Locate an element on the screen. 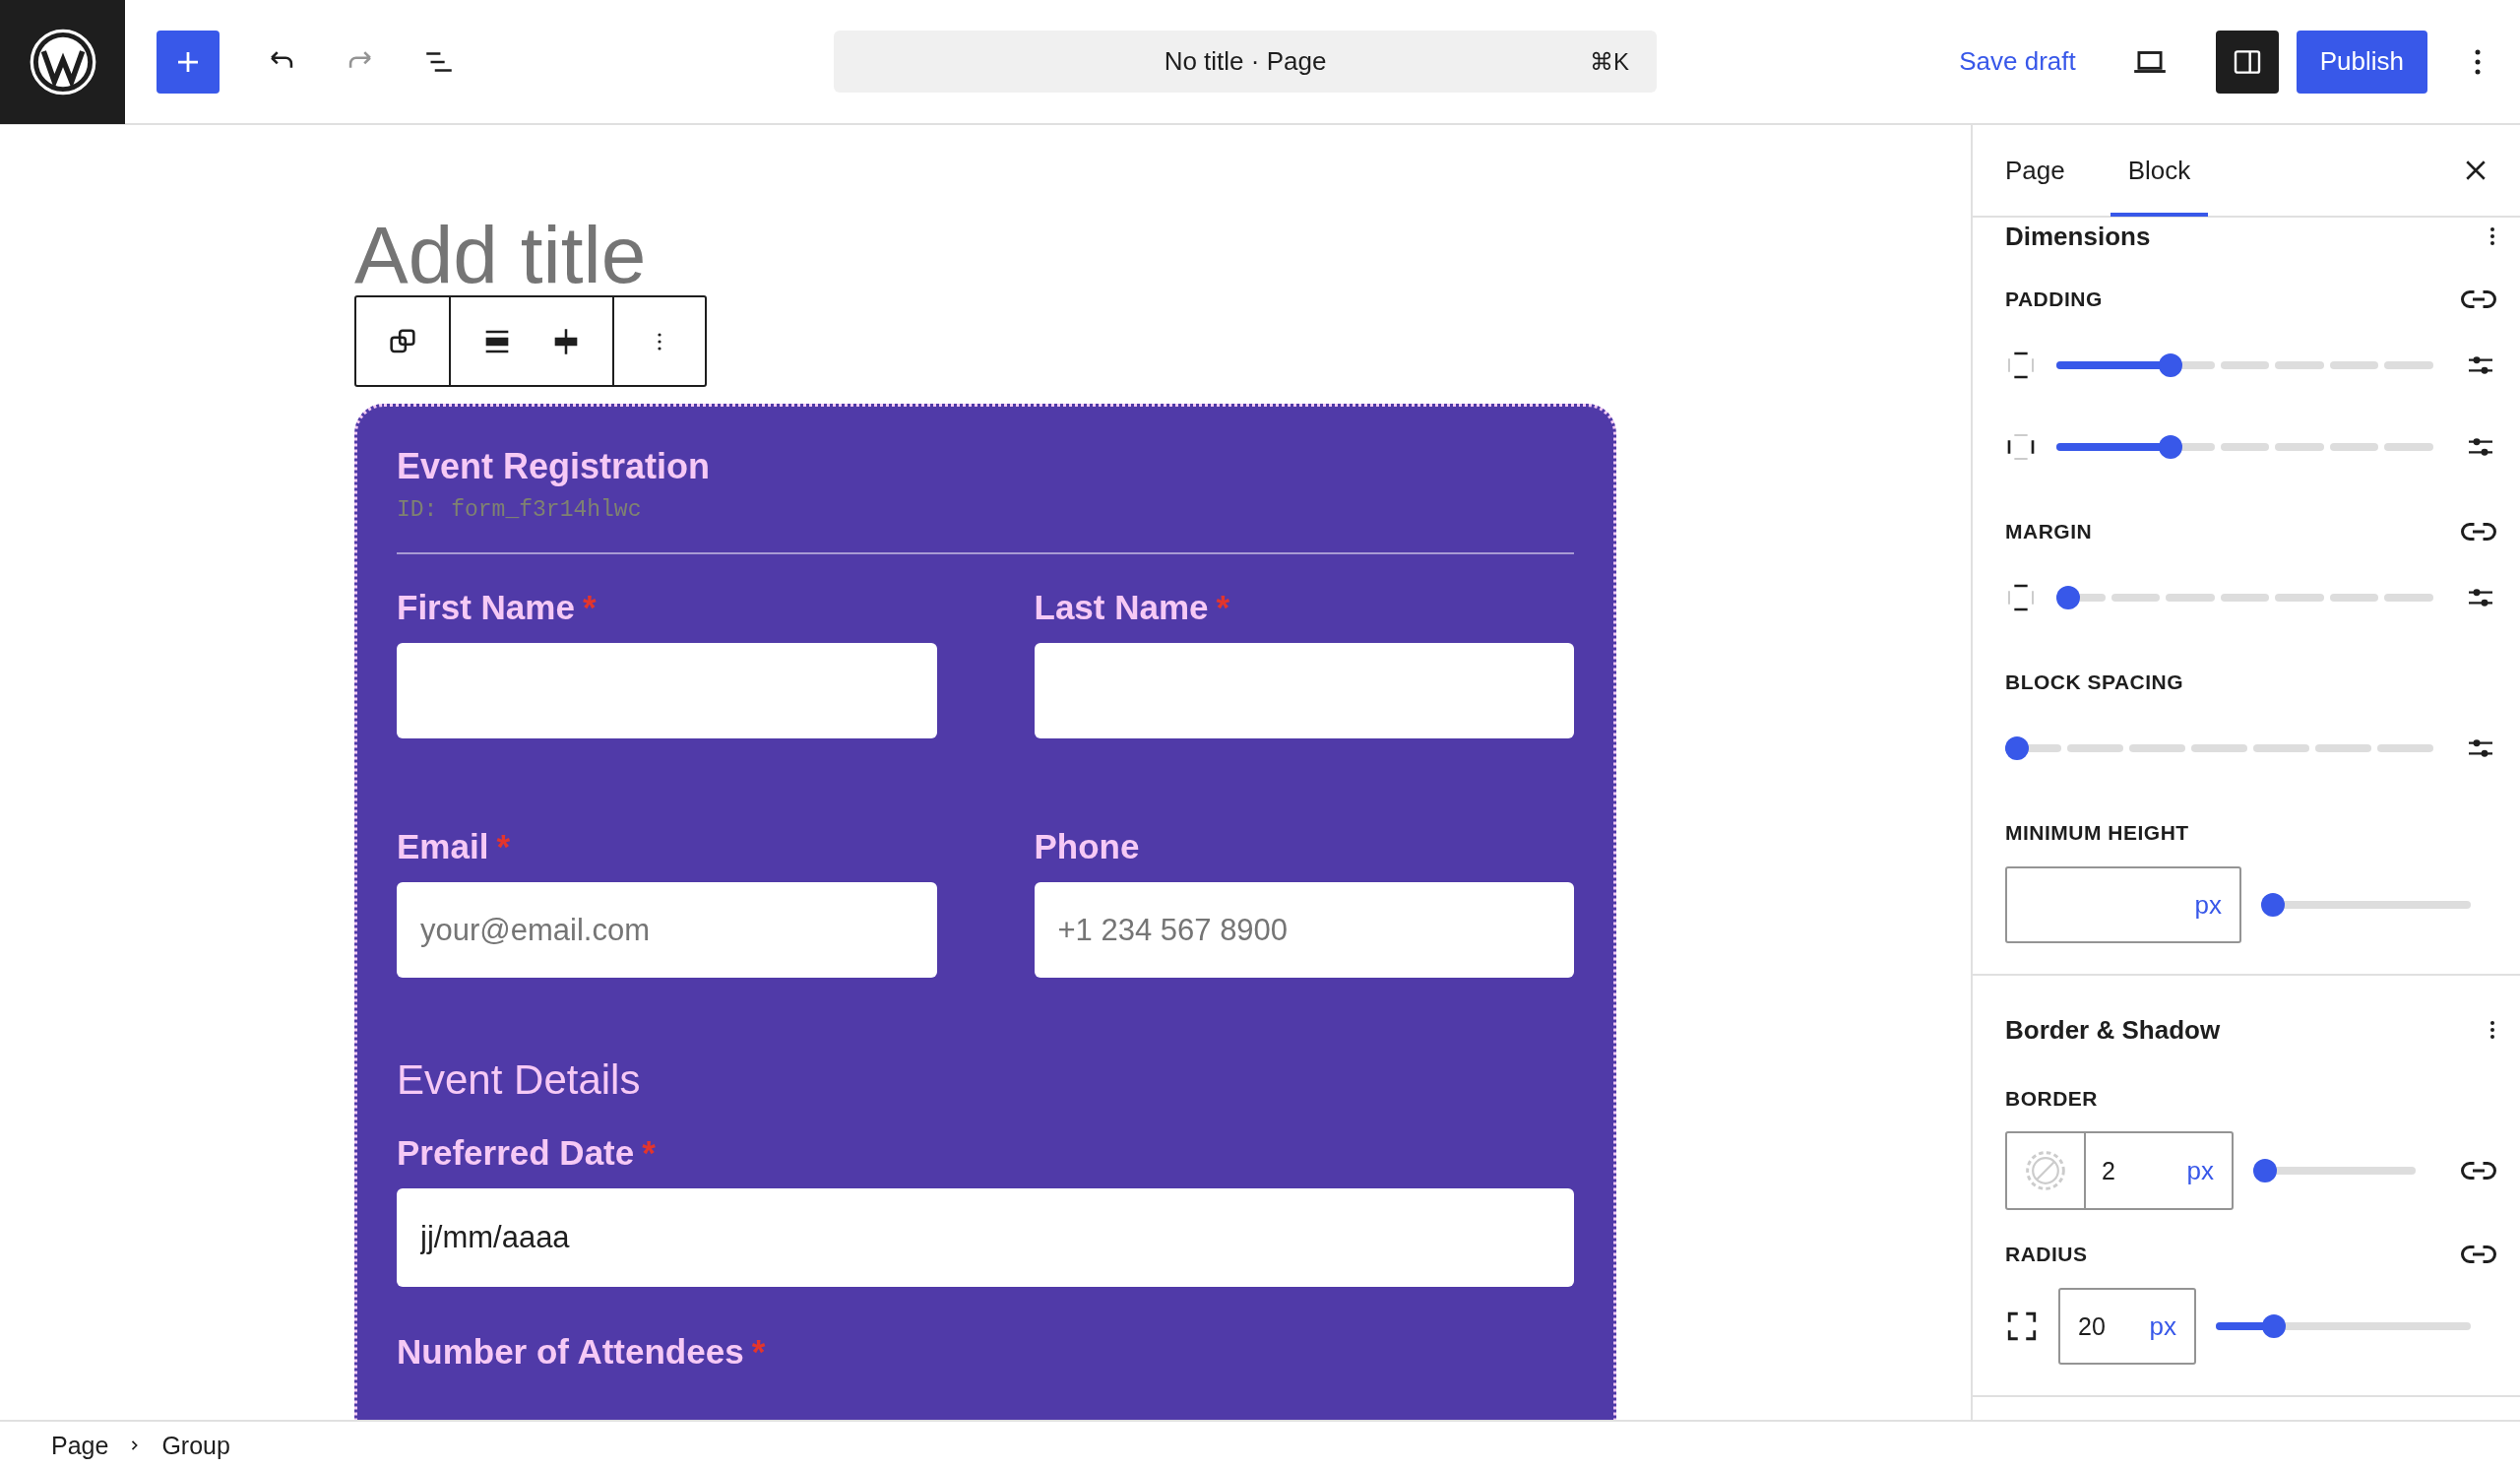 Image resolution: width=2520 pixels, height=1469 pixels. border-input: 2 px is located at coordinates (2119, 1170).